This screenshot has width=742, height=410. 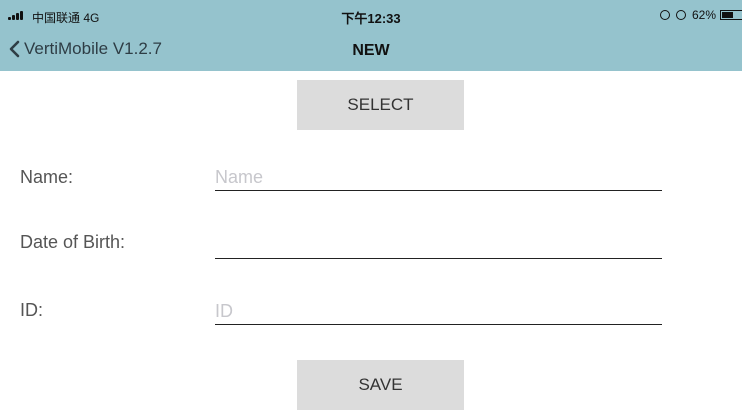 I want to click on status-right-group: 62%, so click(x=700, y=15).